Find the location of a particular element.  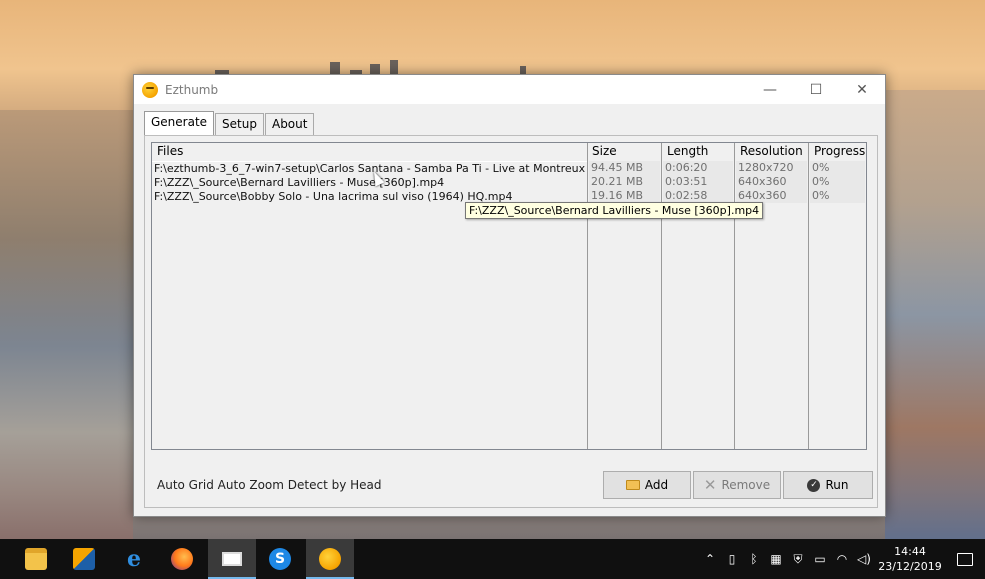

s-app-icon: S is located at coordinates (280, 559).